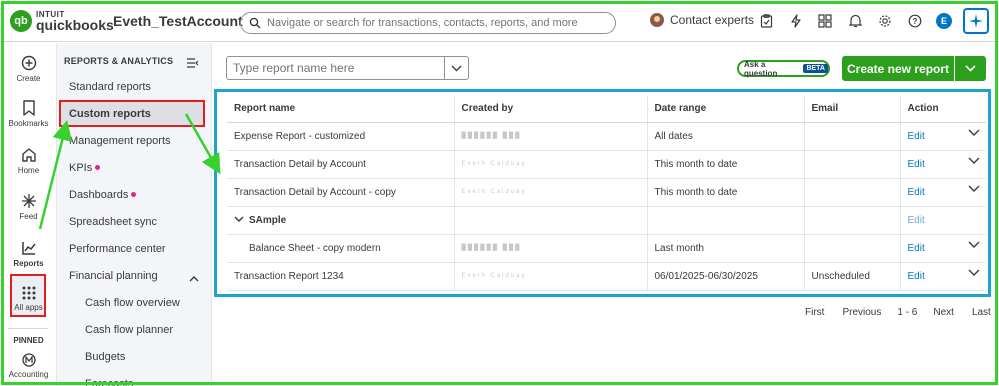 The height and width of the screenshot is (386, 999). Describe the element at coordinates (341, 248) in the screenshot. I see `report-name-cell: Balance Sheet - copy modern` at that location.